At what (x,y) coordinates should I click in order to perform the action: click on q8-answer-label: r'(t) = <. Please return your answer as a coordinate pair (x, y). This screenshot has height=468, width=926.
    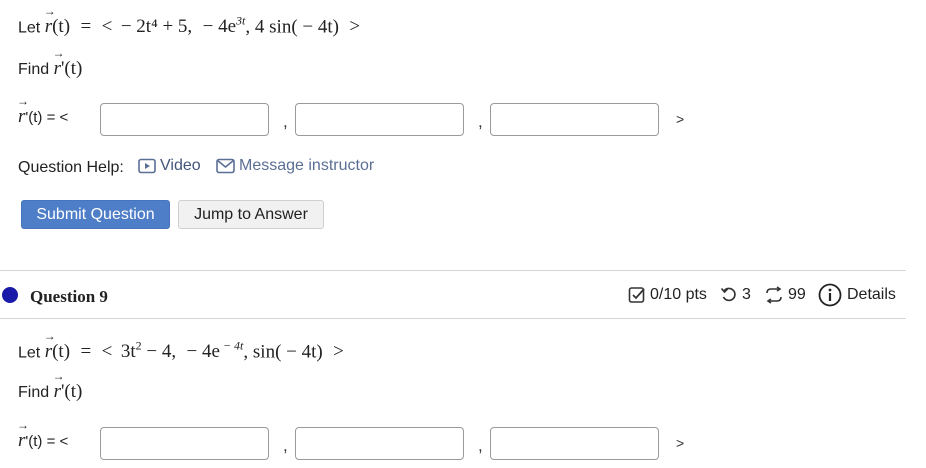
    Looking at the image, I should click on (43, 111).